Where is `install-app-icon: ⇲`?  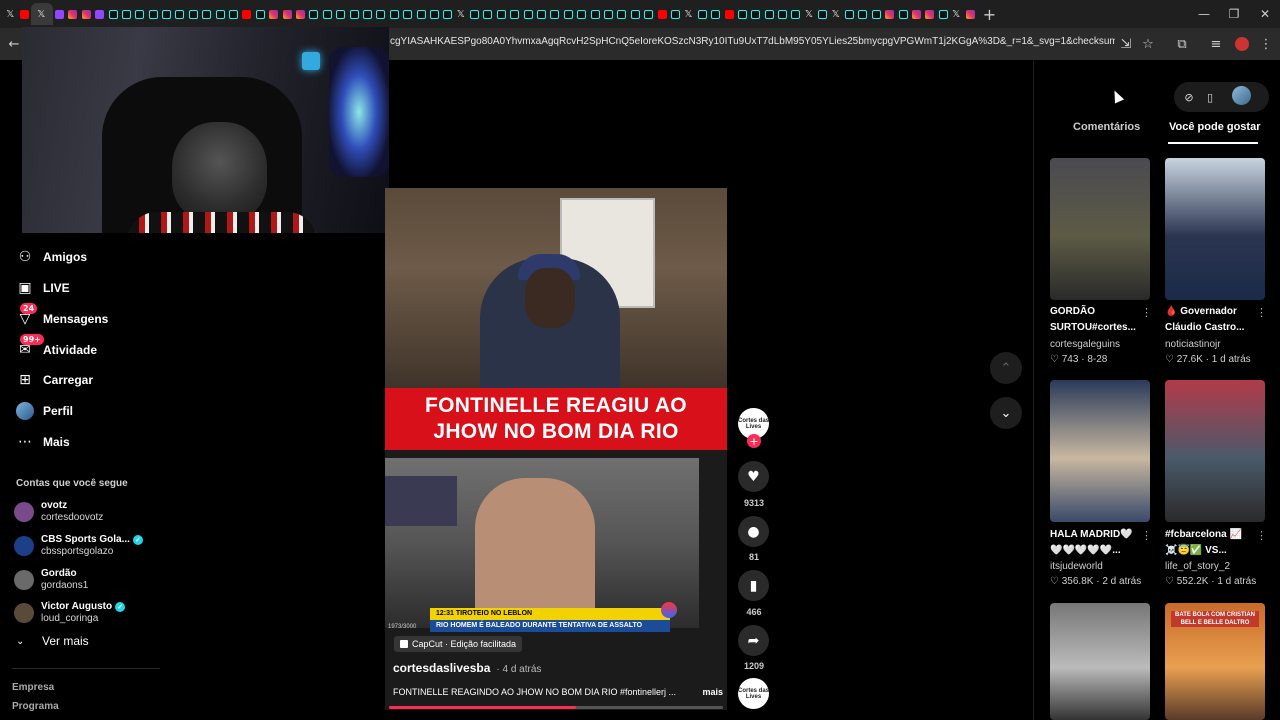
install-app-icon: ⇲ is located at coordinates (1126, 44).